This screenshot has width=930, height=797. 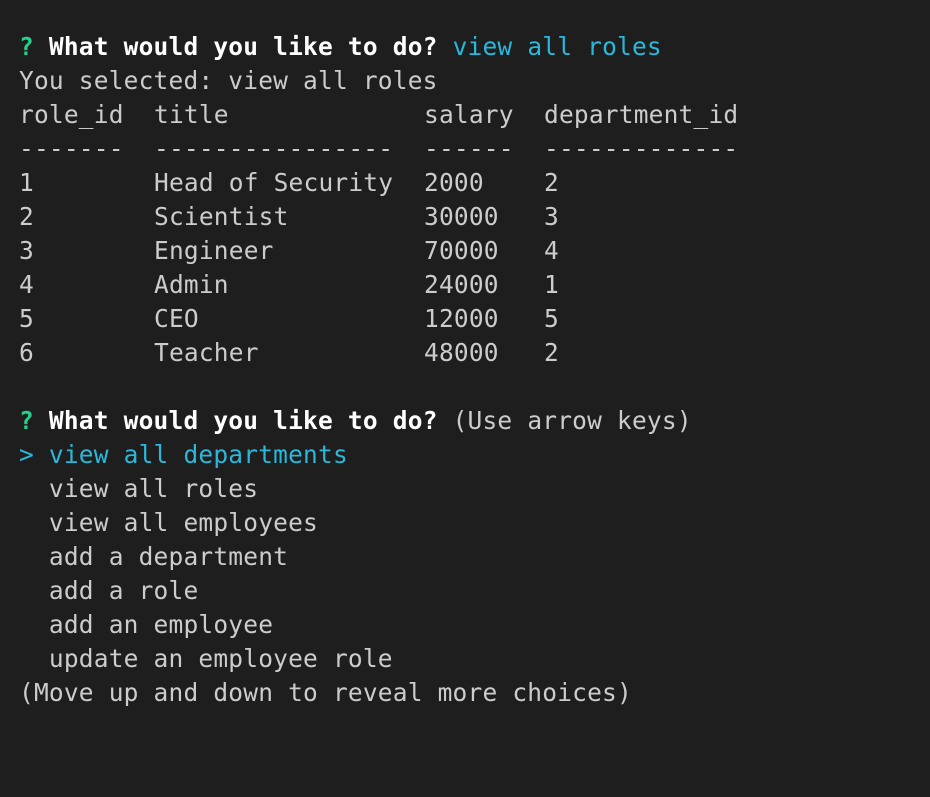 I want to click on menu-choice-add-a-role: add a role, so click(x=474, y=591).